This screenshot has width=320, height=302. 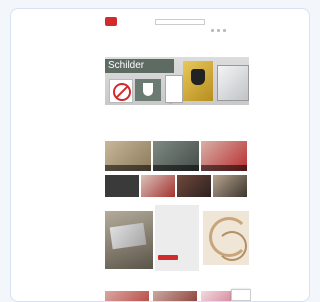 I want to click on silver-sign-image, so click(x=233, y=83).